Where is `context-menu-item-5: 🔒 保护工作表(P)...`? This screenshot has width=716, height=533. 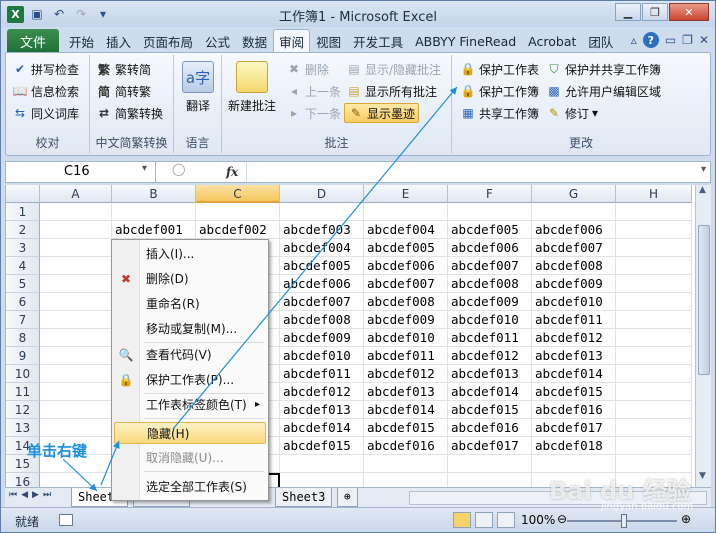
context-menu-item-5: 🔒 保护工作表(P)... is located at coordinates (190, 380).